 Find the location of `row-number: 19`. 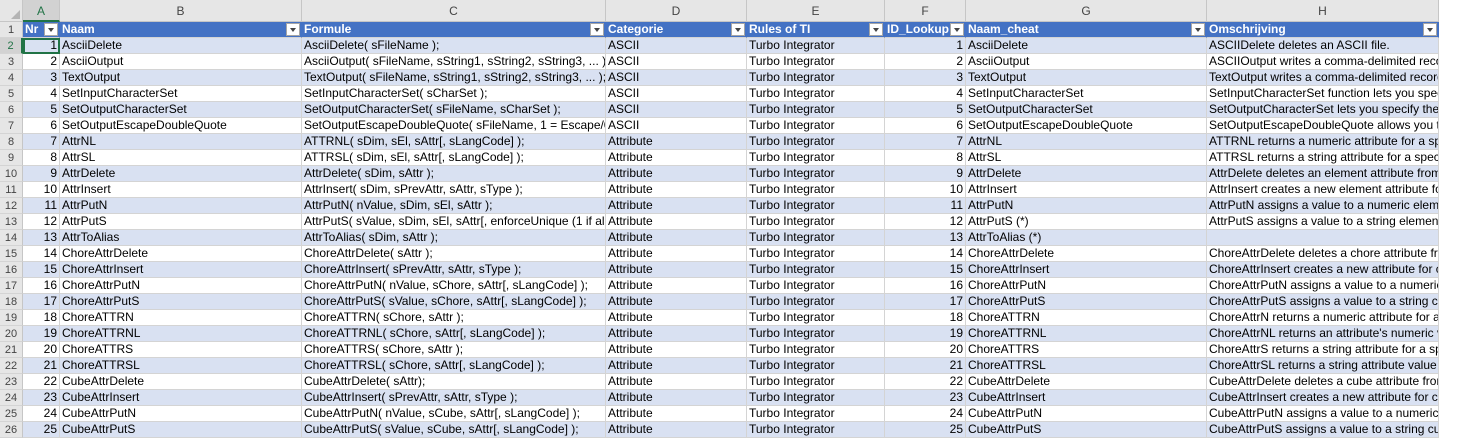

row-number: 19 is located at coordinates (11, 318).